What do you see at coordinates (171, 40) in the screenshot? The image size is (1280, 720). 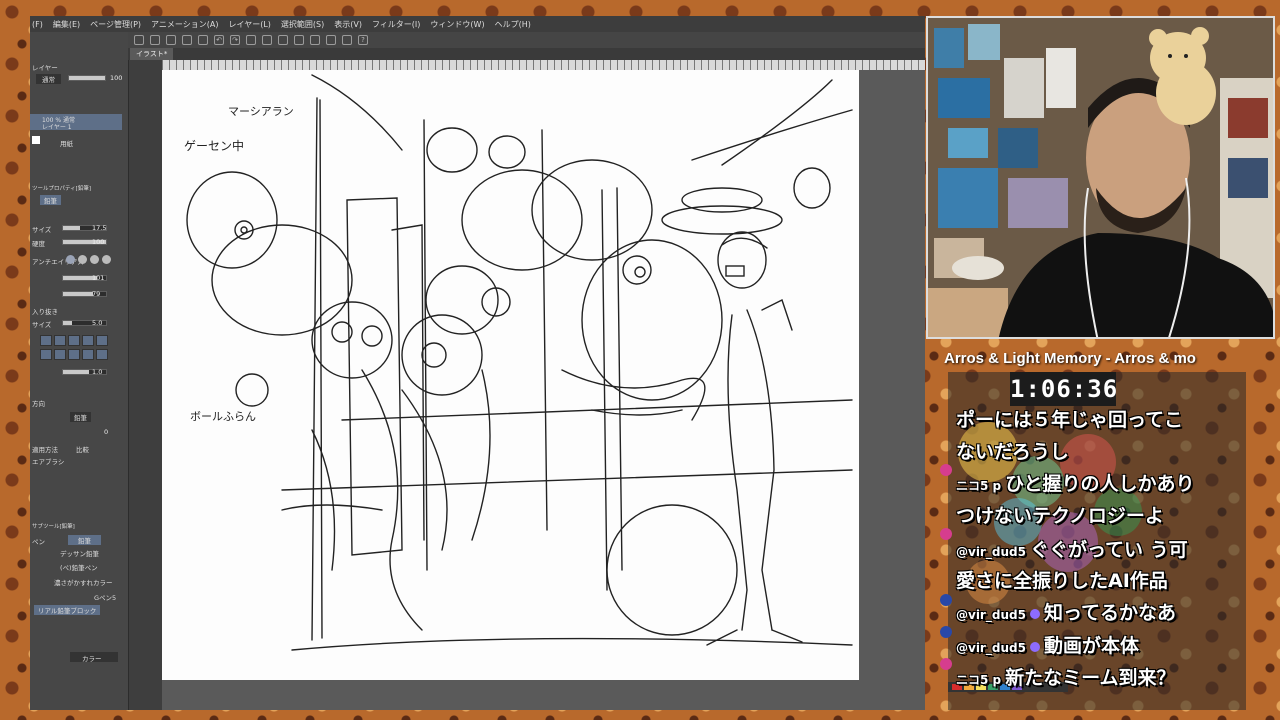 I see `save-icon` at bounding box center [171, 40].